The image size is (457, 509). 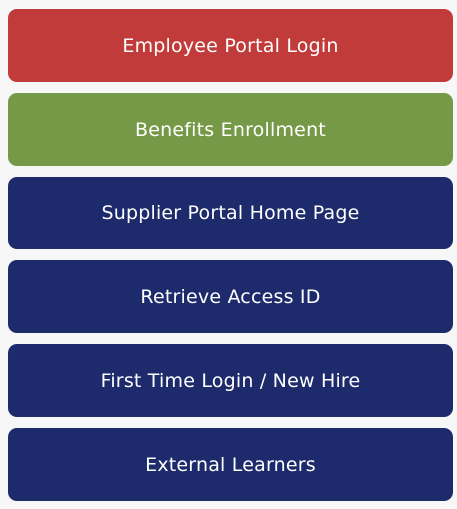 I want to click on retrieve-access-id-button: Retrieve Access ID, so click(x=230, y=296).